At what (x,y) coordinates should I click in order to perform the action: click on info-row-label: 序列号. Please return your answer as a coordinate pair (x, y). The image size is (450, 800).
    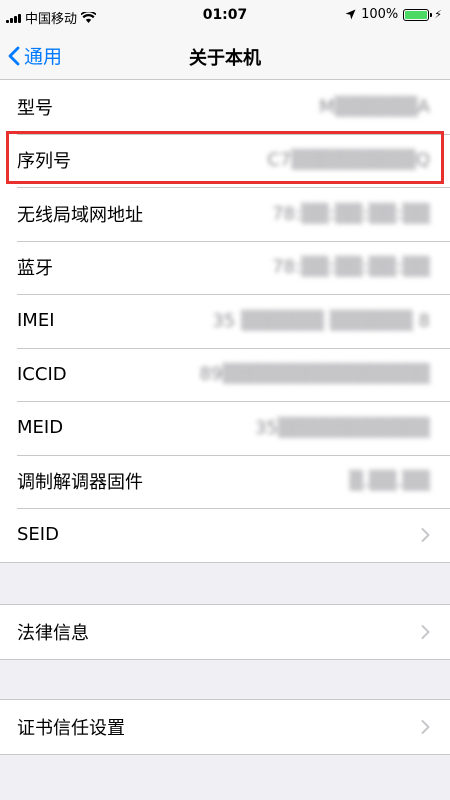
    Looking at the image, I should click on (44, 162).